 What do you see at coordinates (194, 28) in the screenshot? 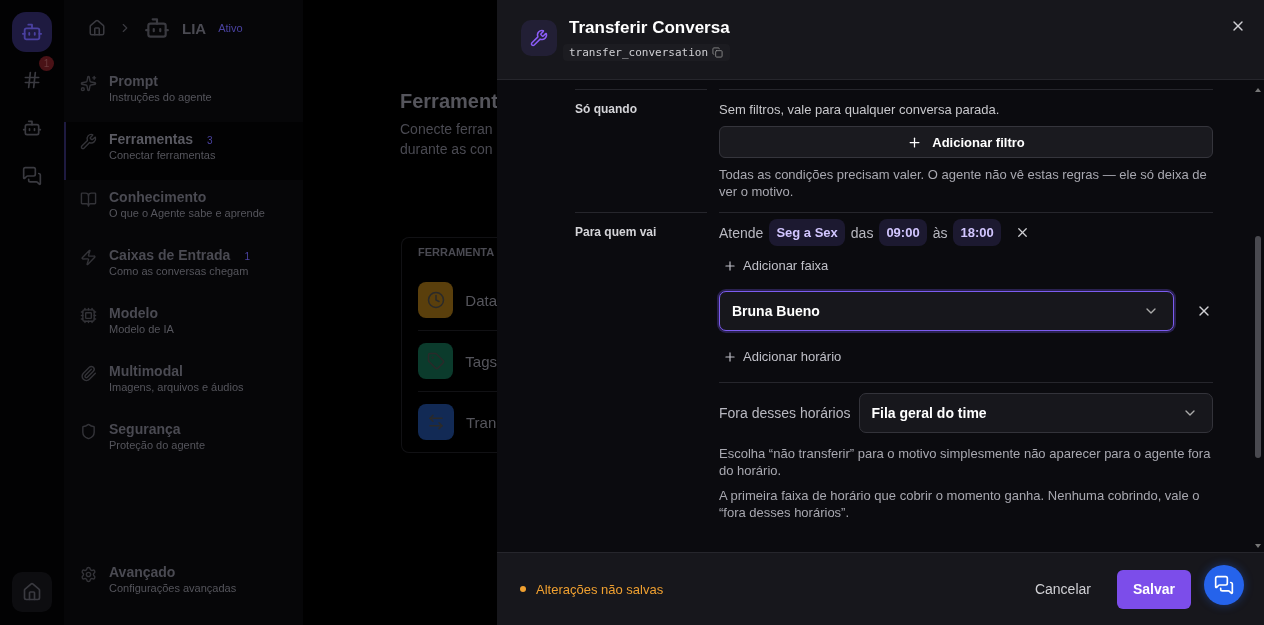
I see `agent-name: LIA` at bounding box center [194, 28].